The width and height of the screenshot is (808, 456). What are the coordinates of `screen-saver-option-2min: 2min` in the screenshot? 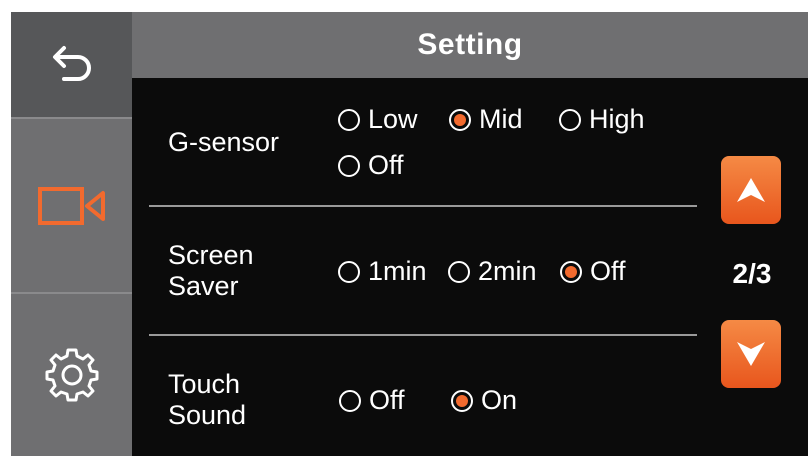 It's located at (492, 271).